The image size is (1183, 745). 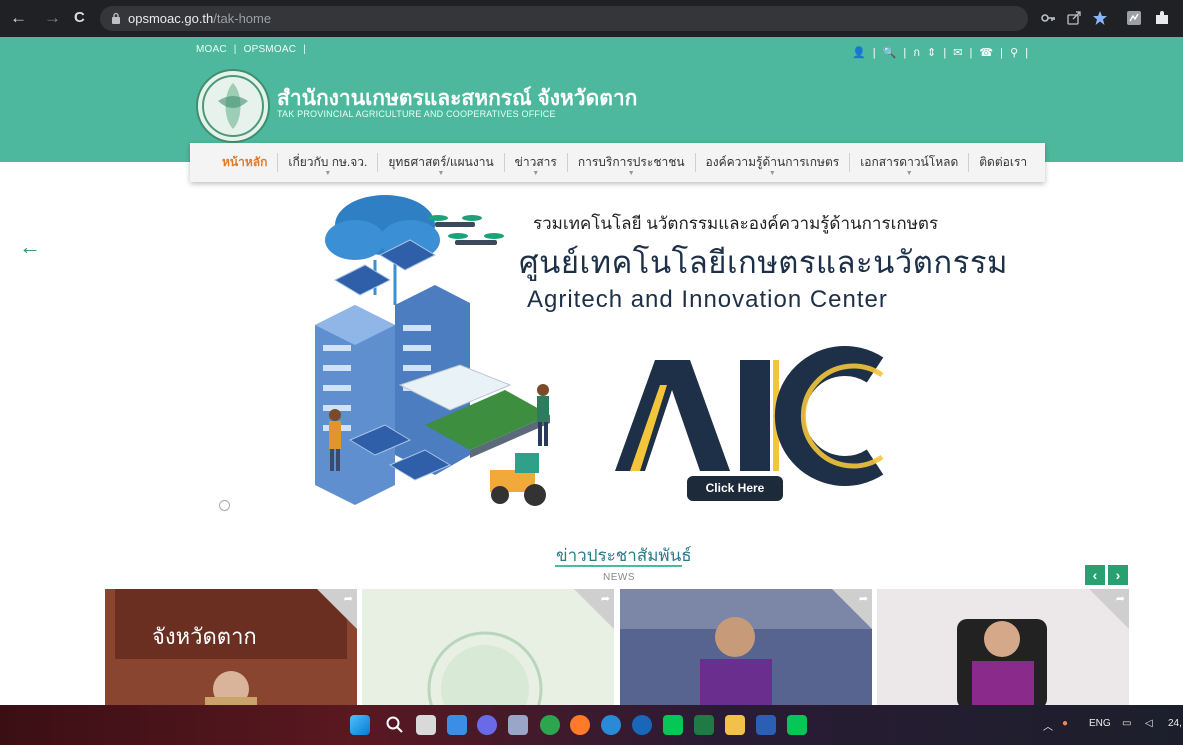 I want to click on tractor-icon, so click(x=518, y=479).